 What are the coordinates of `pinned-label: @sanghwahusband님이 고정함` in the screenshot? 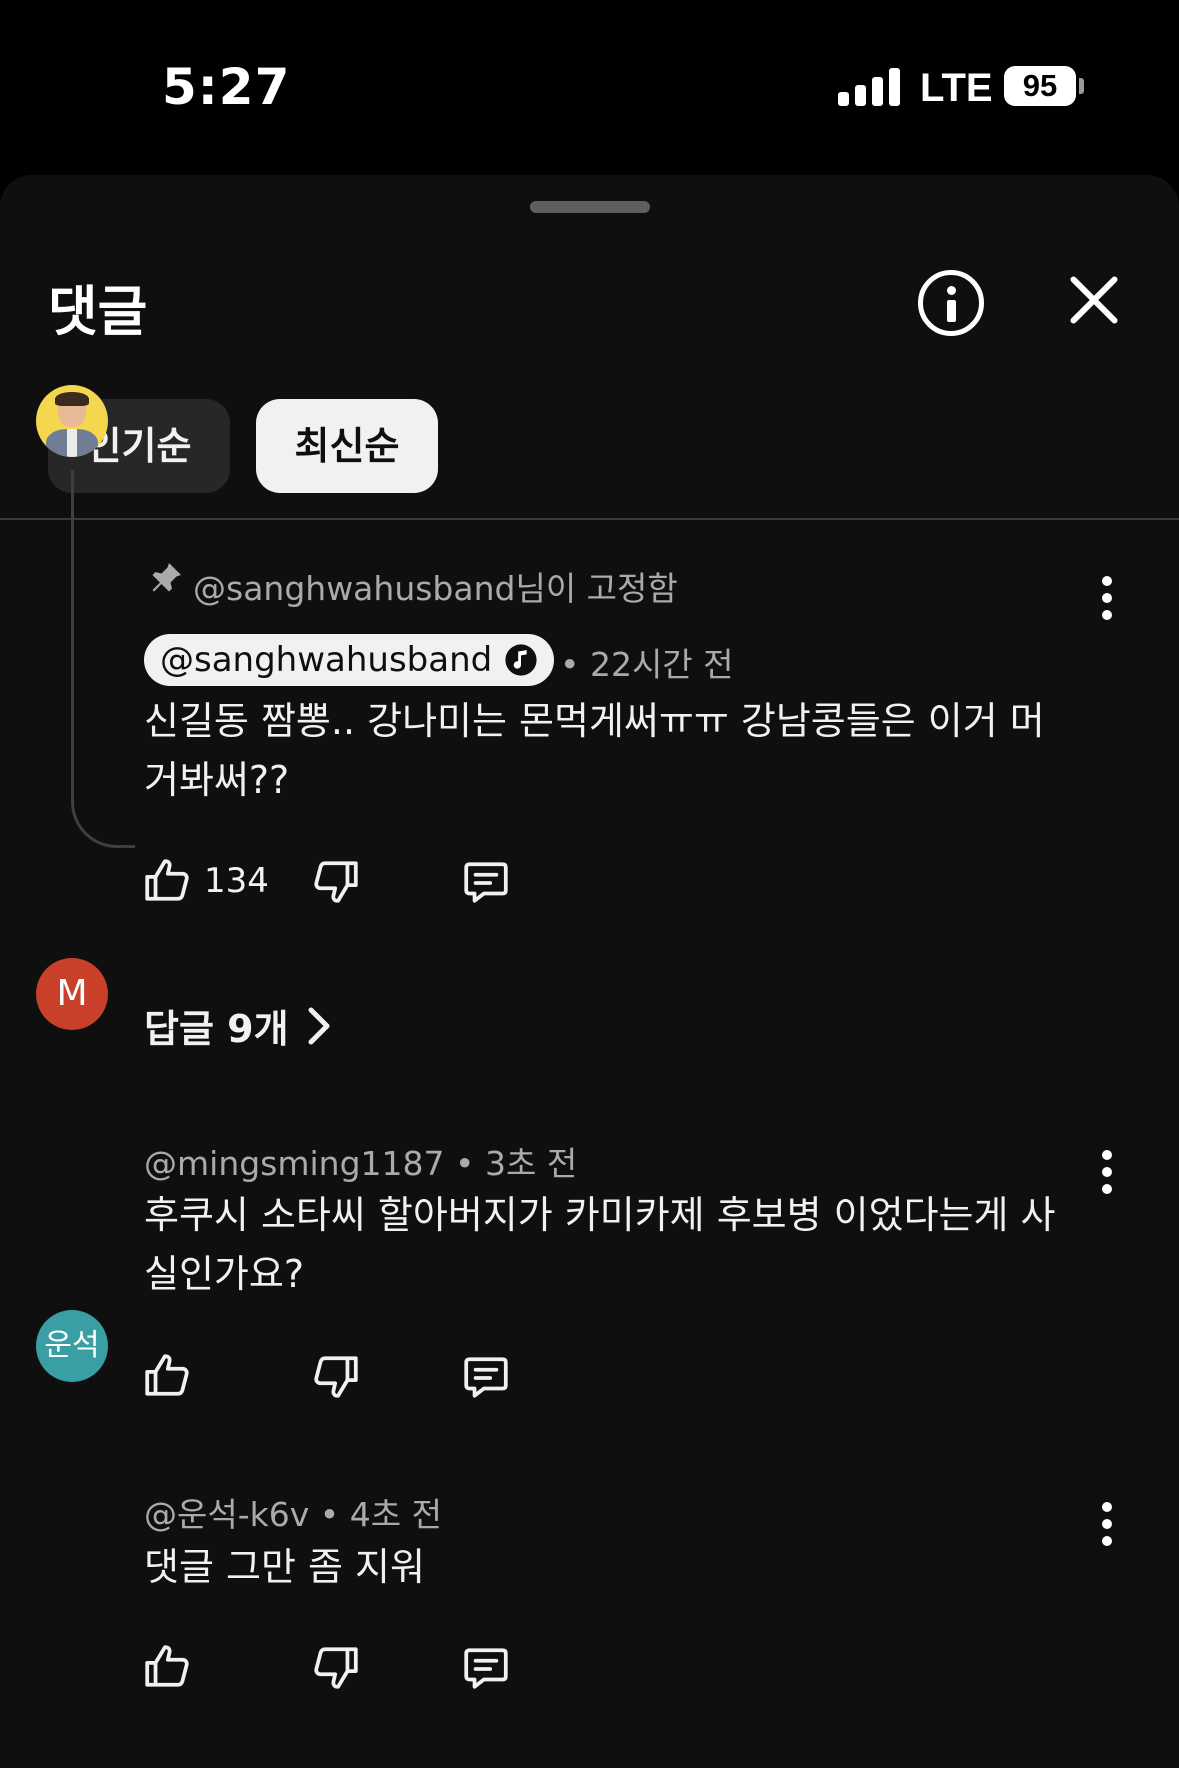 It's located at (435, 588).